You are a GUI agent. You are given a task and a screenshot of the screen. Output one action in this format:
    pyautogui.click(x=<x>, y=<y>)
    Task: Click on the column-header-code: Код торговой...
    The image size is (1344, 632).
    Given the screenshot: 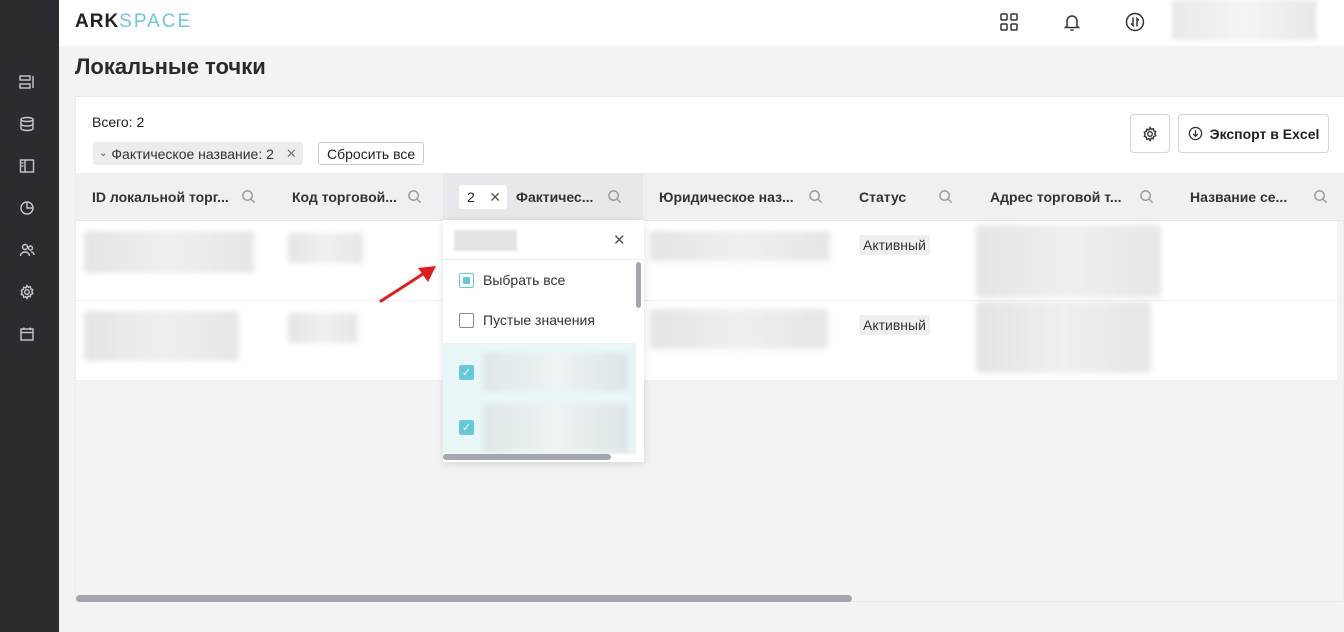 What is the action you would take?
    pyautogui.click(x=359, y=197)
    